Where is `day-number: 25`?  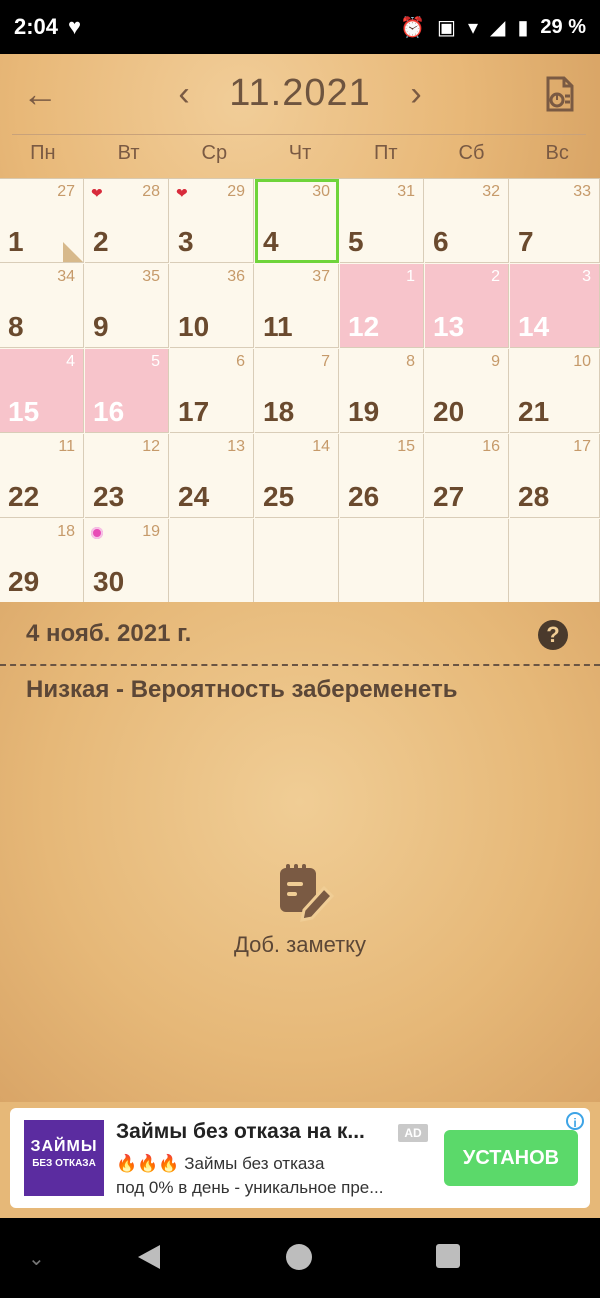
day-number: 25 is located at coordinates (279, 496).